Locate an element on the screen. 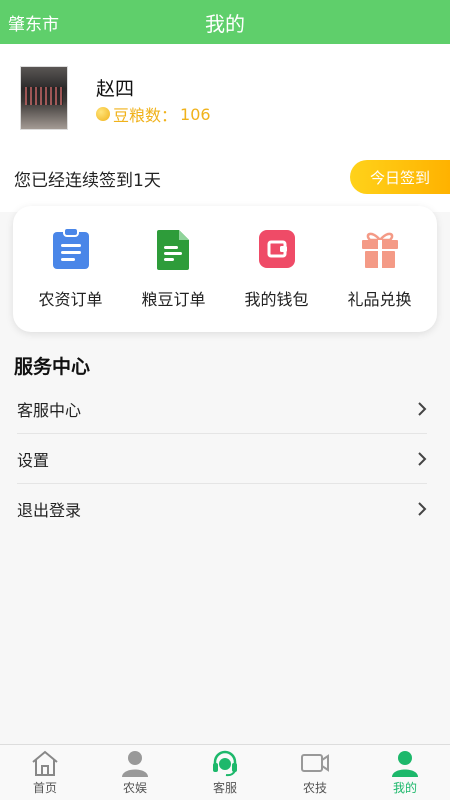 This screenshot has height=800, width=450. page-title: 我的 is located at coordinates (225, 23).